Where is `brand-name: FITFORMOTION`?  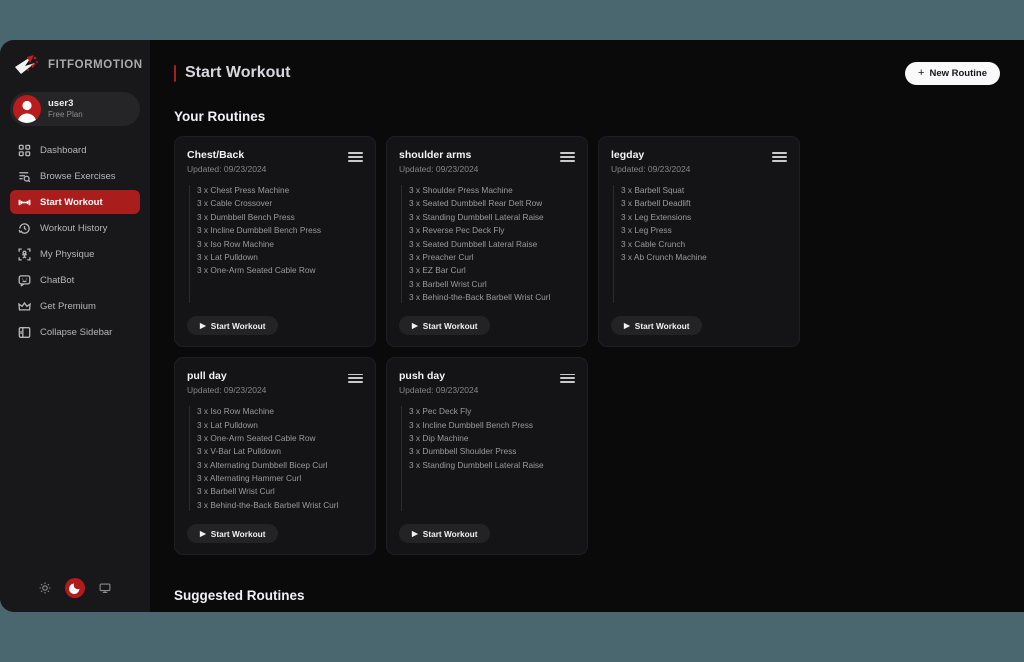 brand-name: FITFORMOTION is located at coordinates (95, 65).